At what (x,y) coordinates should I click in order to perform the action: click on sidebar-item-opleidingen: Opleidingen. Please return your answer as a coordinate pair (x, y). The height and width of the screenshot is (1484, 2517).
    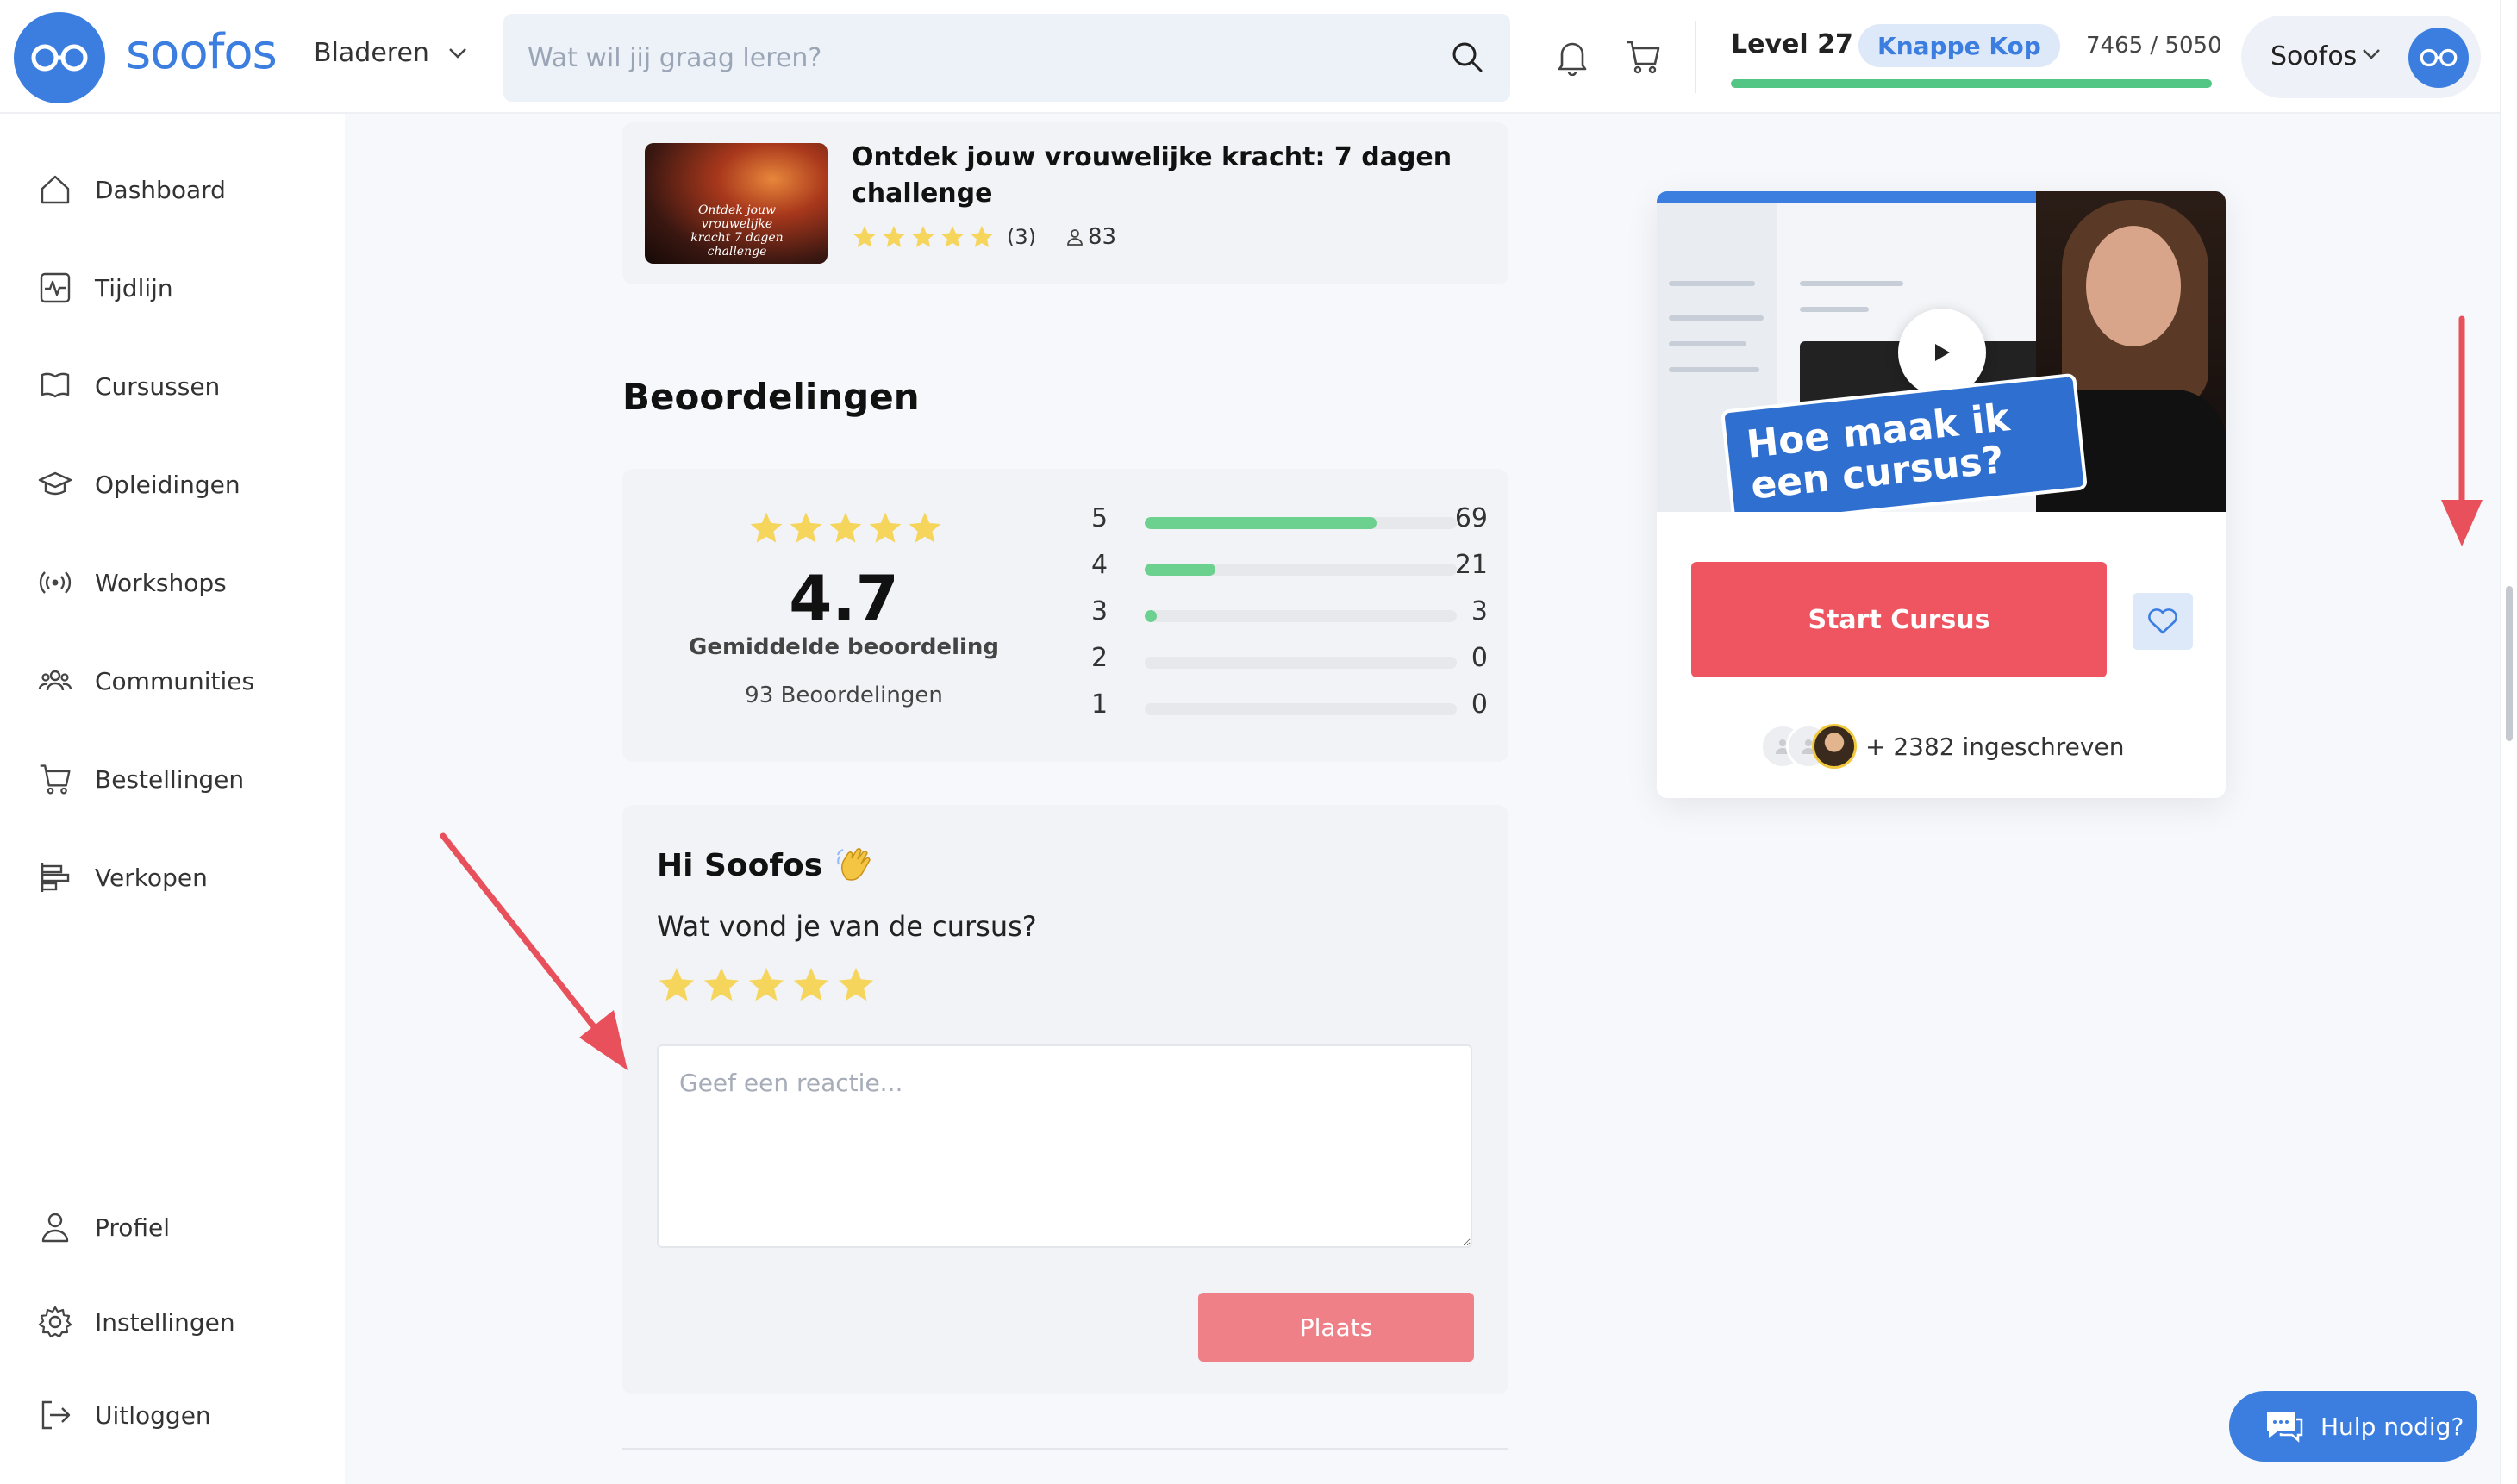
    Looking at the image, I should click on (139, 484).